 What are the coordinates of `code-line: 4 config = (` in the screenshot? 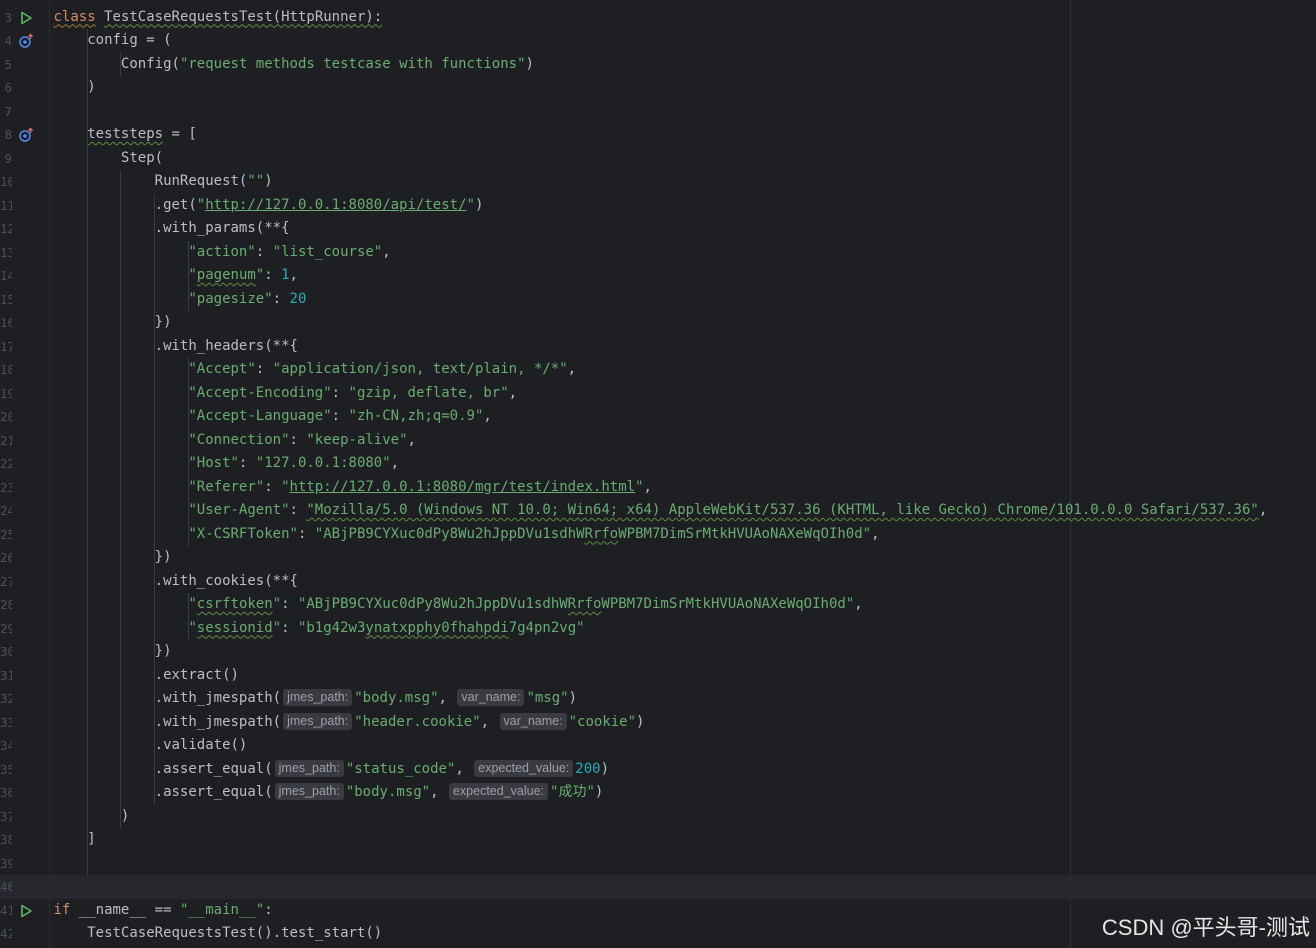 It's located at (658, 41).